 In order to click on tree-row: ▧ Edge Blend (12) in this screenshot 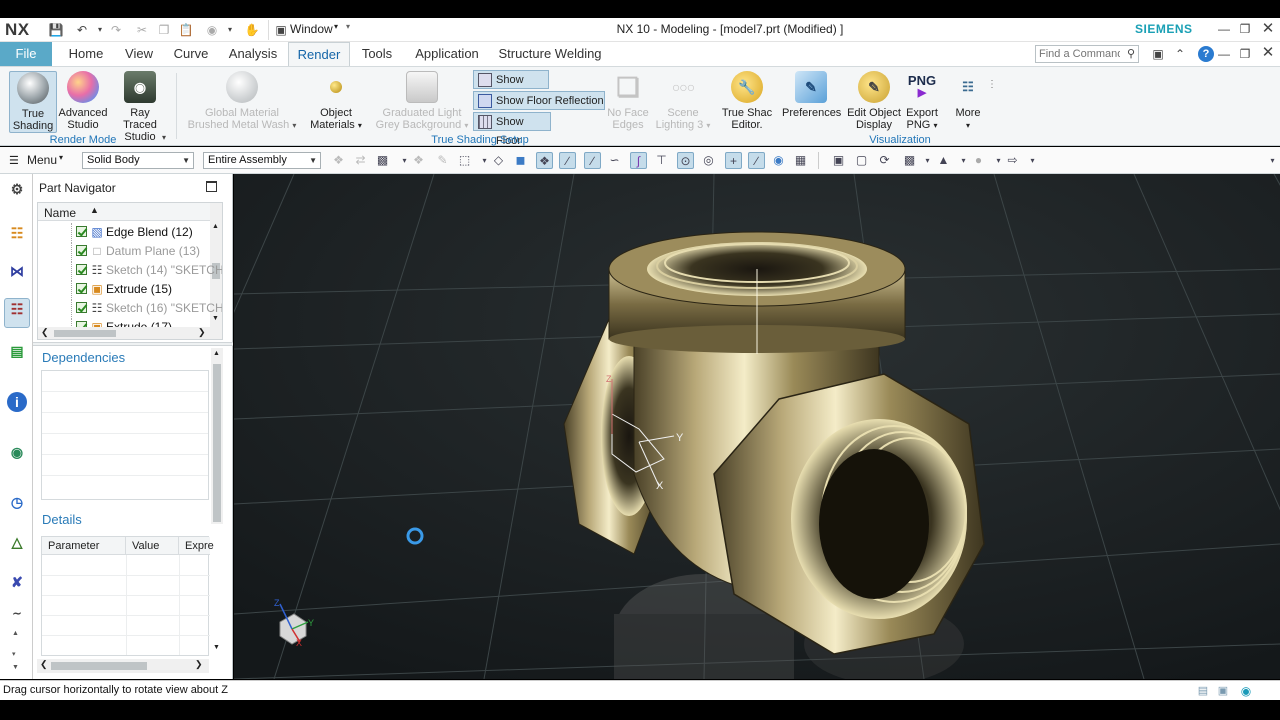, I will do `click(124, 232)`.